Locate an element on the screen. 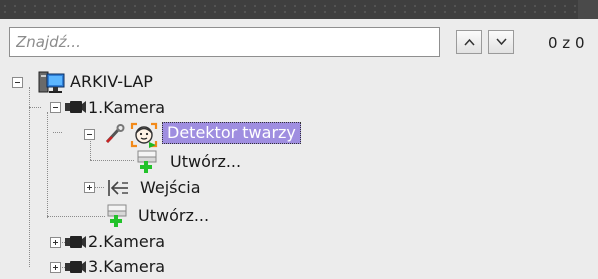 The image size is (598, 279). window-titlebar is located at coordinates (299, 9).